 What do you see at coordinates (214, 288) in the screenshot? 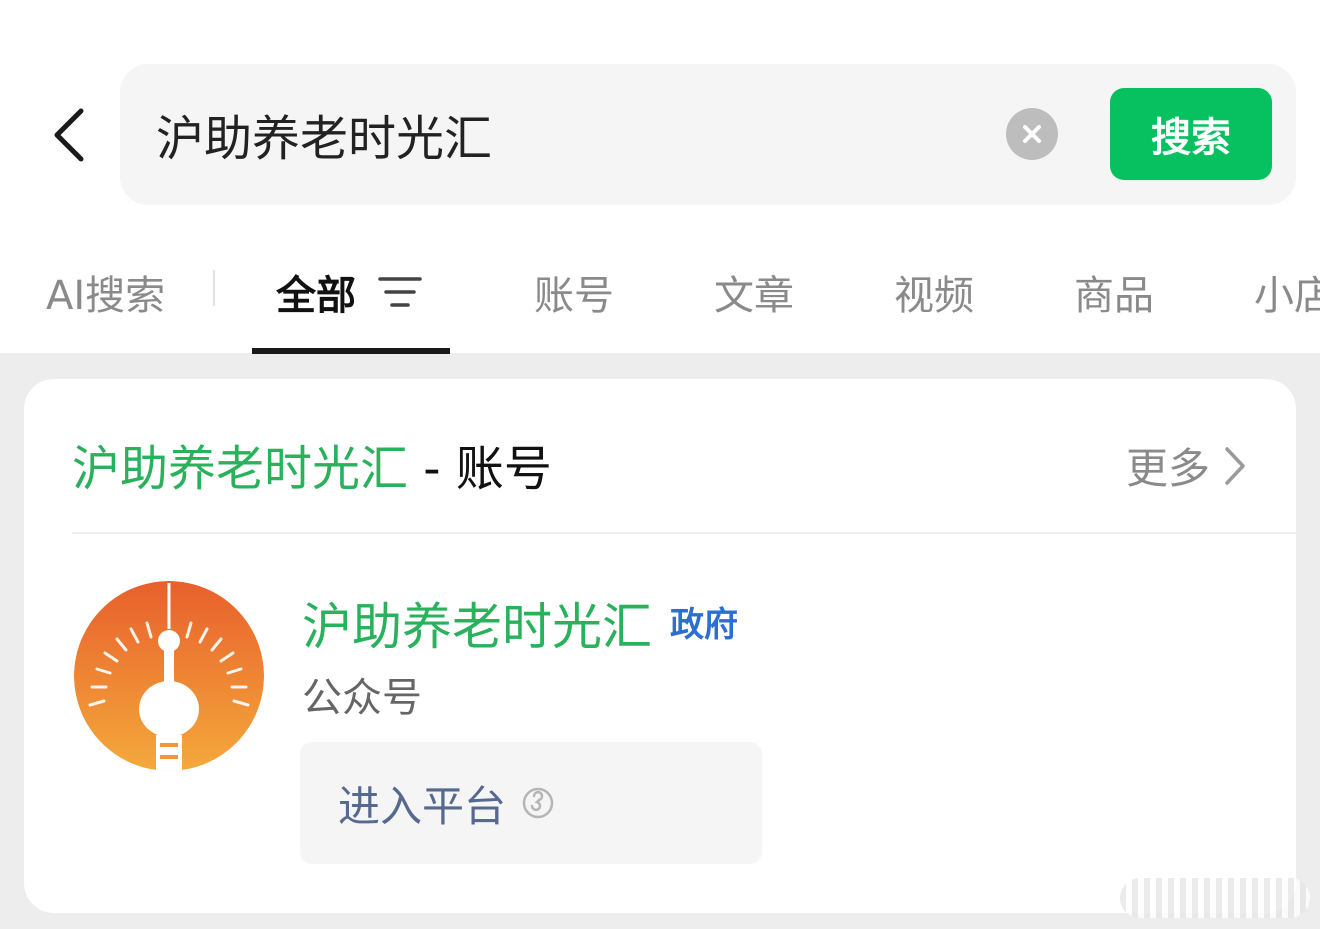
I see `tab-divider` at bounding box center [214, 288].